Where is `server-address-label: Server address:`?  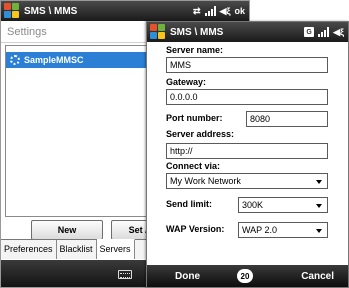
server-address-label: Server address: is located at coordinates (200, 134).